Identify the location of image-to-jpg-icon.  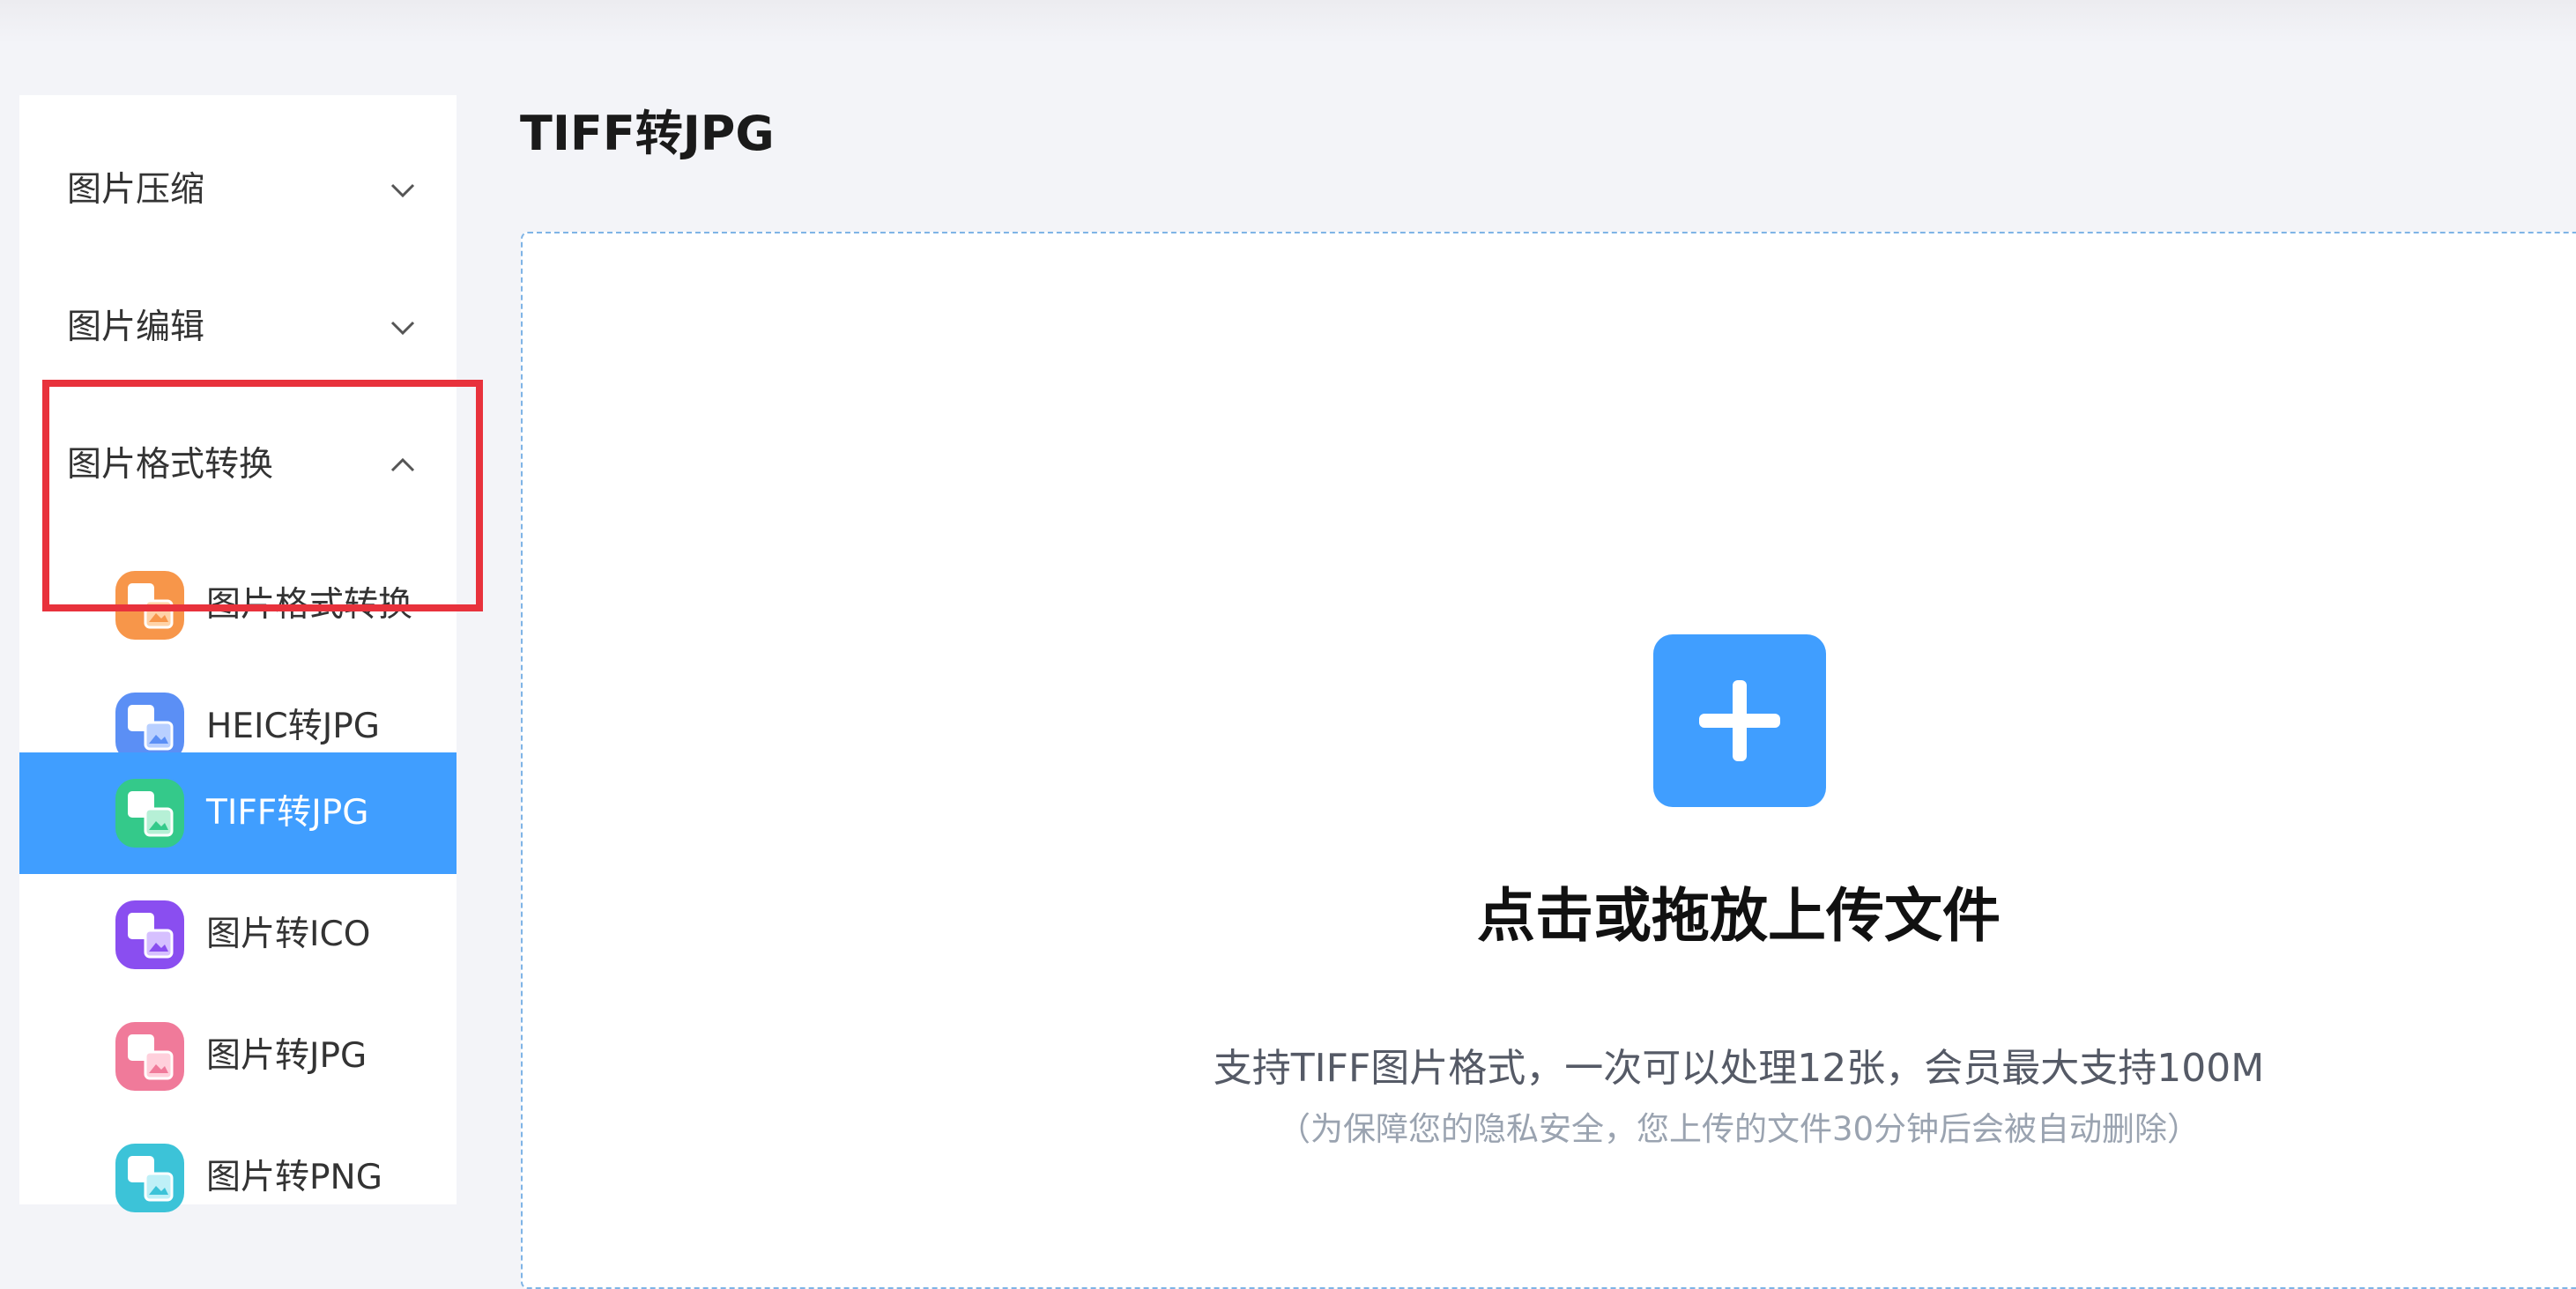
(149, 1056).